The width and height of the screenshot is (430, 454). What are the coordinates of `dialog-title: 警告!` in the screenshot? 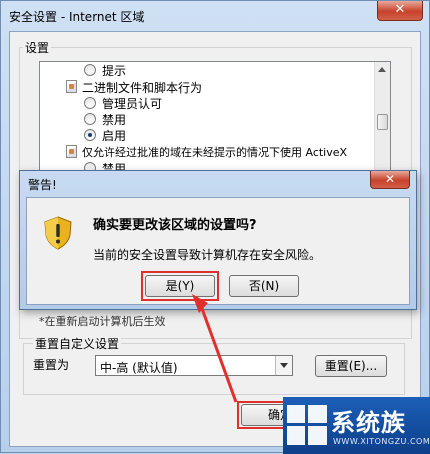 It's located at (42, 185).